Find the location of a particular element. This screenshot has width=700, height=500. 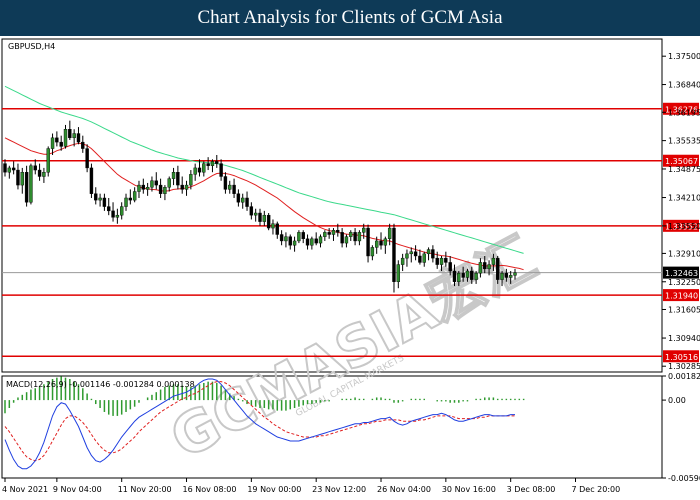

time-tick-label: 26 Nov 04:00 is located at coordinates (404, 489).